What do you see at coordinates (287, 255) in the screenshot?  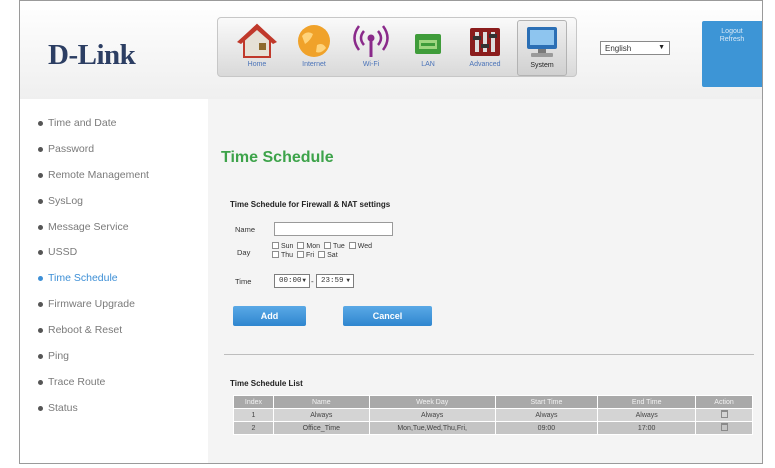 I see `day-thu-label: Thu` at bounding box center [287, 255].